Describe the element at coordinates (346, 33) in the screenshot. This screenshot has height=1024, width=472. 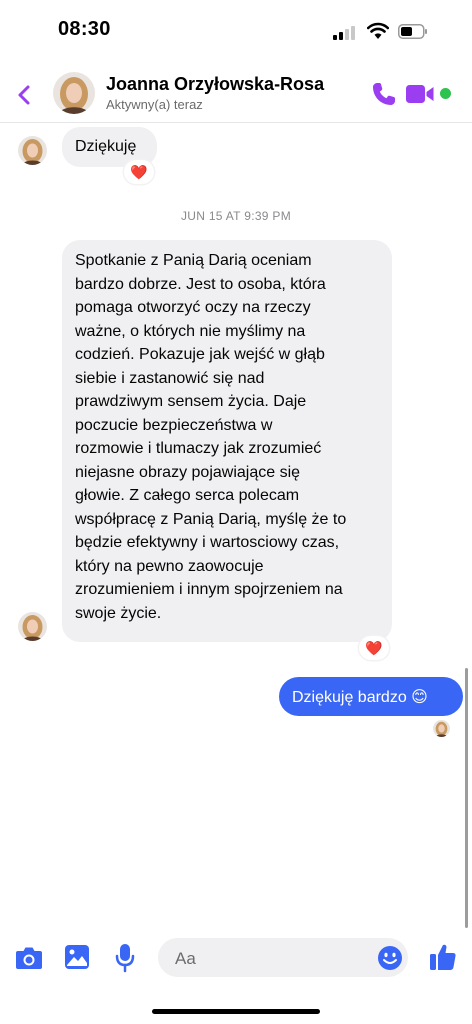
I see `cellular-signal-icon` at that location.